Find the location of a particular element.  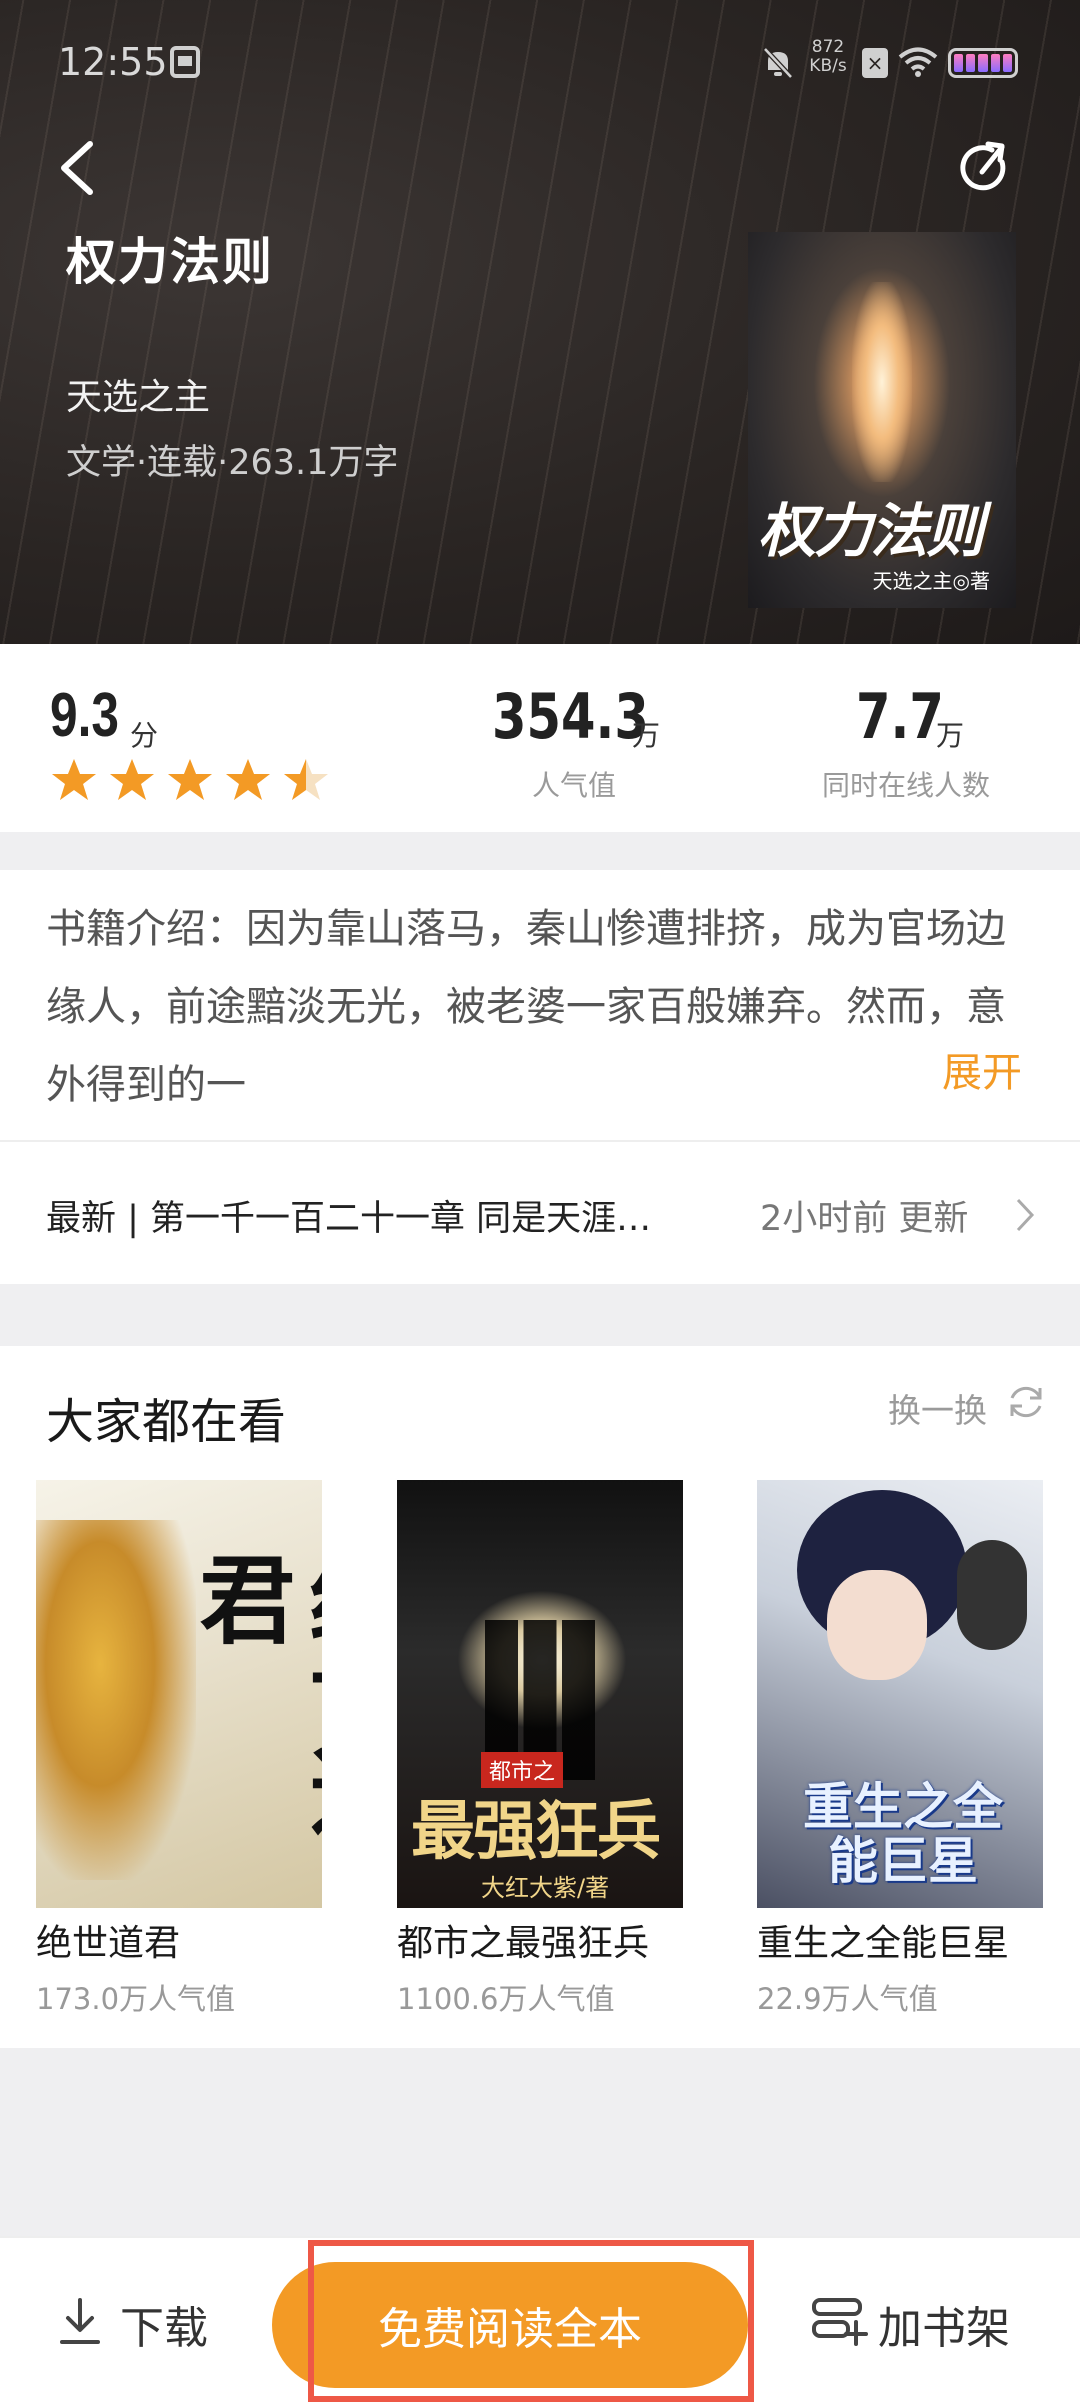

download-button: 下载 is located at coordinates (164, 2324).